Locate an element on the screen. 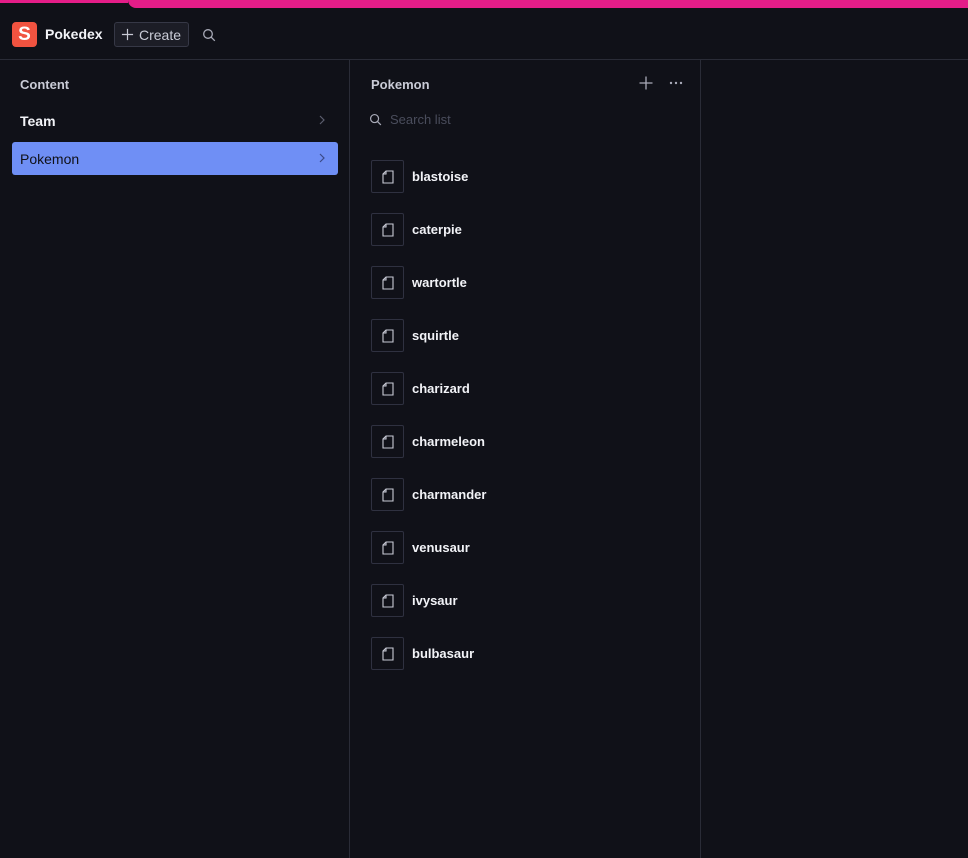 The height and width of the screenshot is (858, 968). list-item-label: bulbasaur is located at coordinates (443, 653).